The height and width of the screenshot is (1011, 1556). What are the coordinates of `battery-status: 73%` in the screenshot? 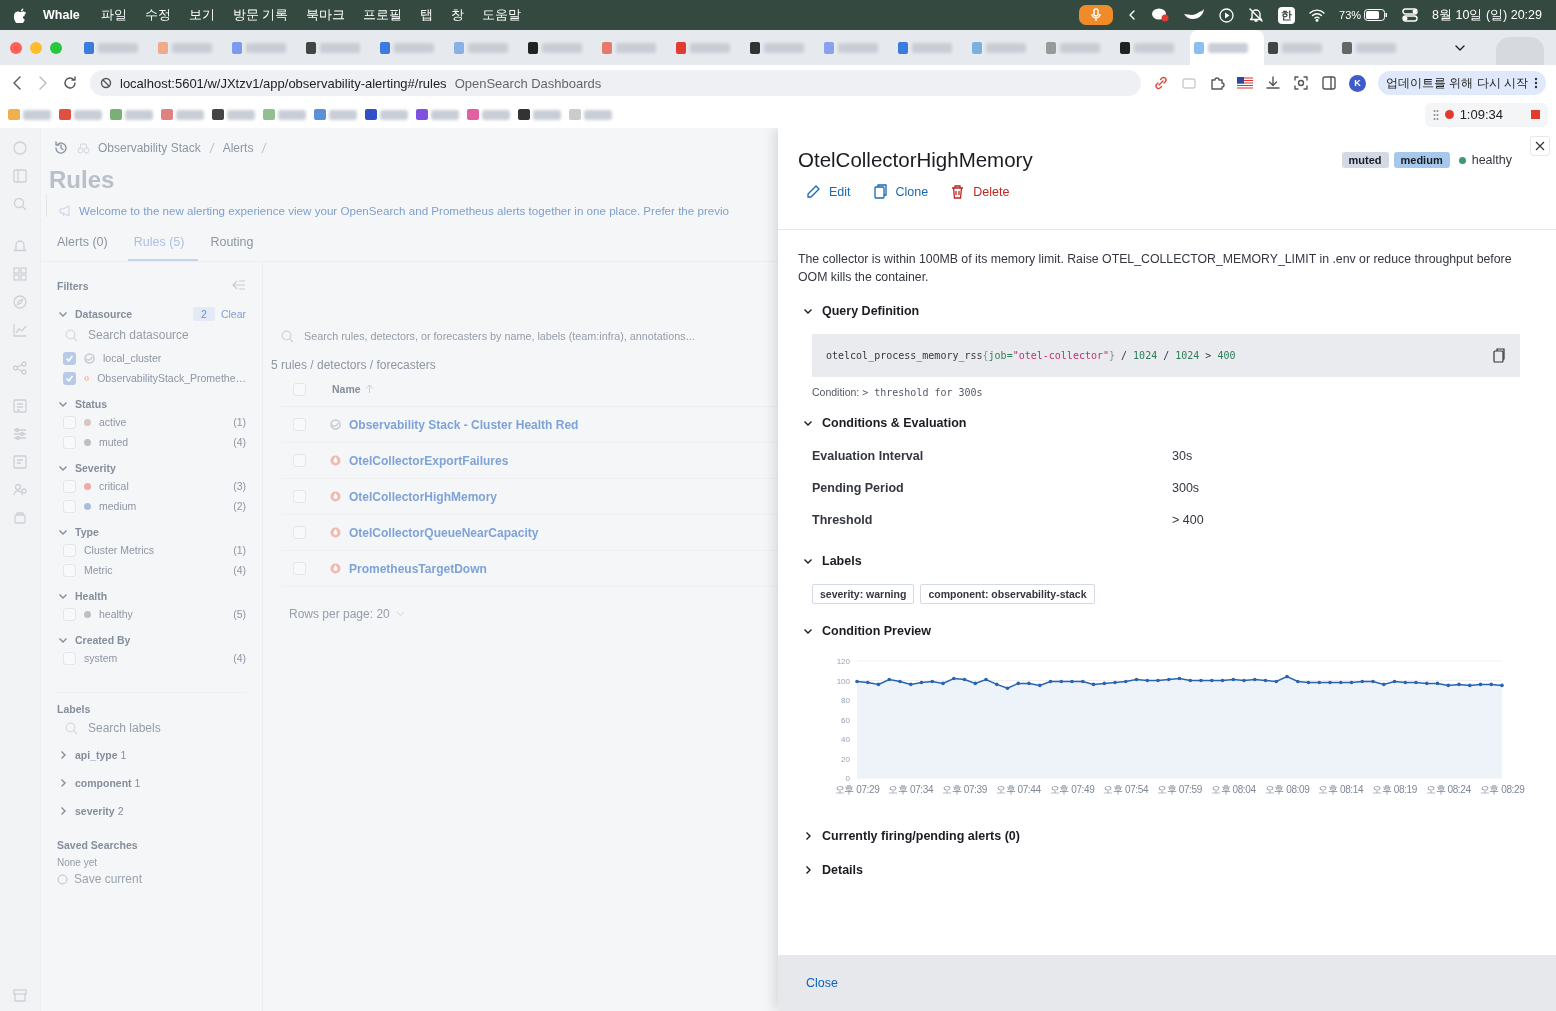 It's located at (1364, 15).